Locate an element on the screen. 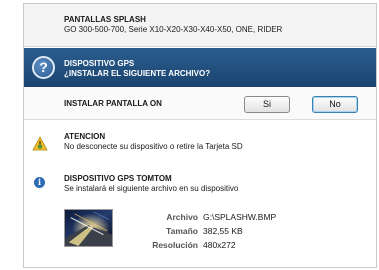  splash-thumbnail is located at coordinates (88, 228).